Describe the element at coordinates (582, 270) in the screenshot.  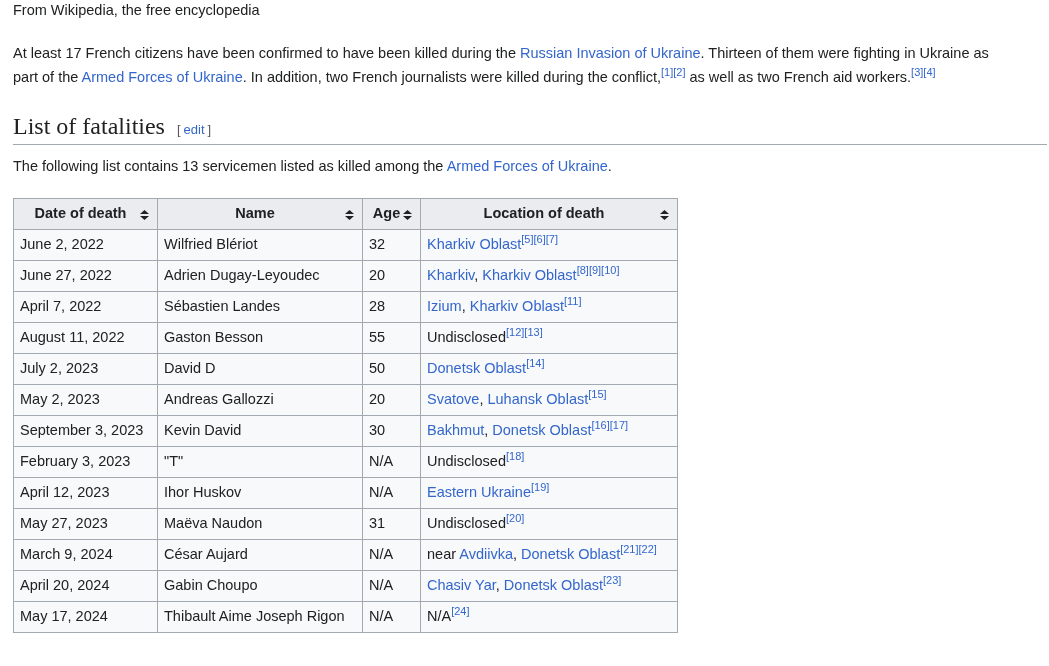
I see `citation-link: [8]` at that location.